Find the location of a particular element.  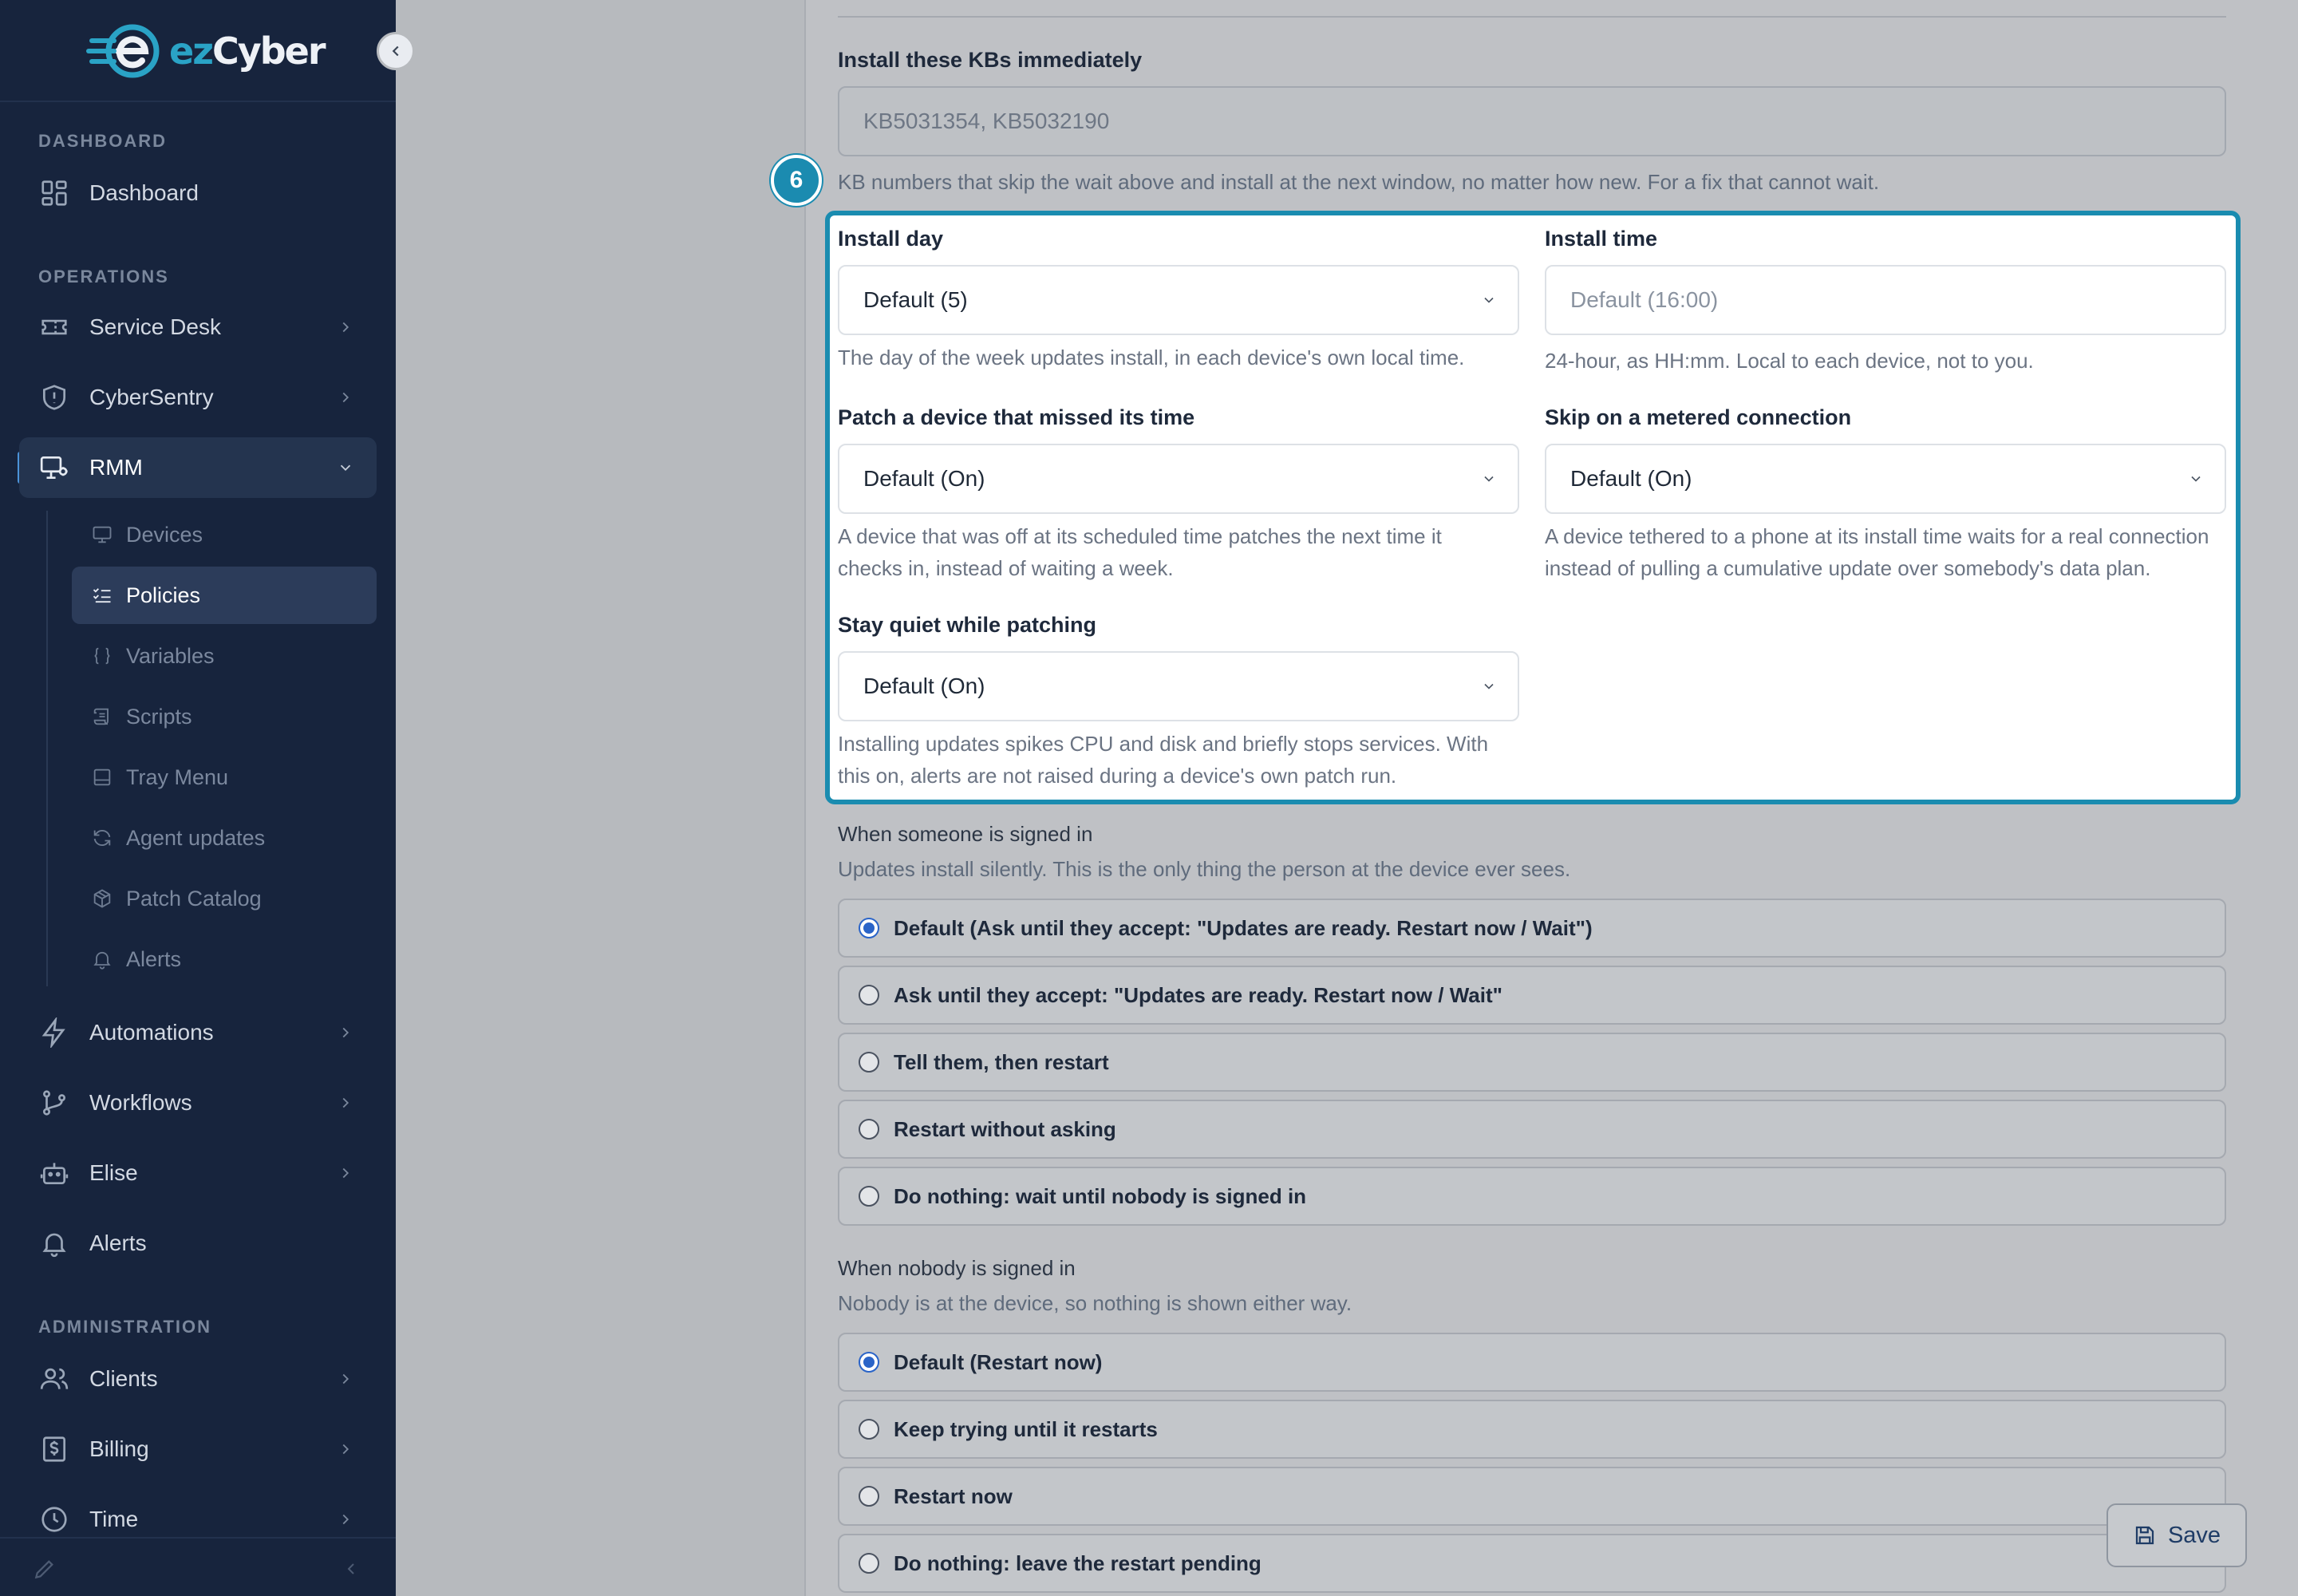

sidebar-subitem-variables: Variables is located at coordinates (224, 656).